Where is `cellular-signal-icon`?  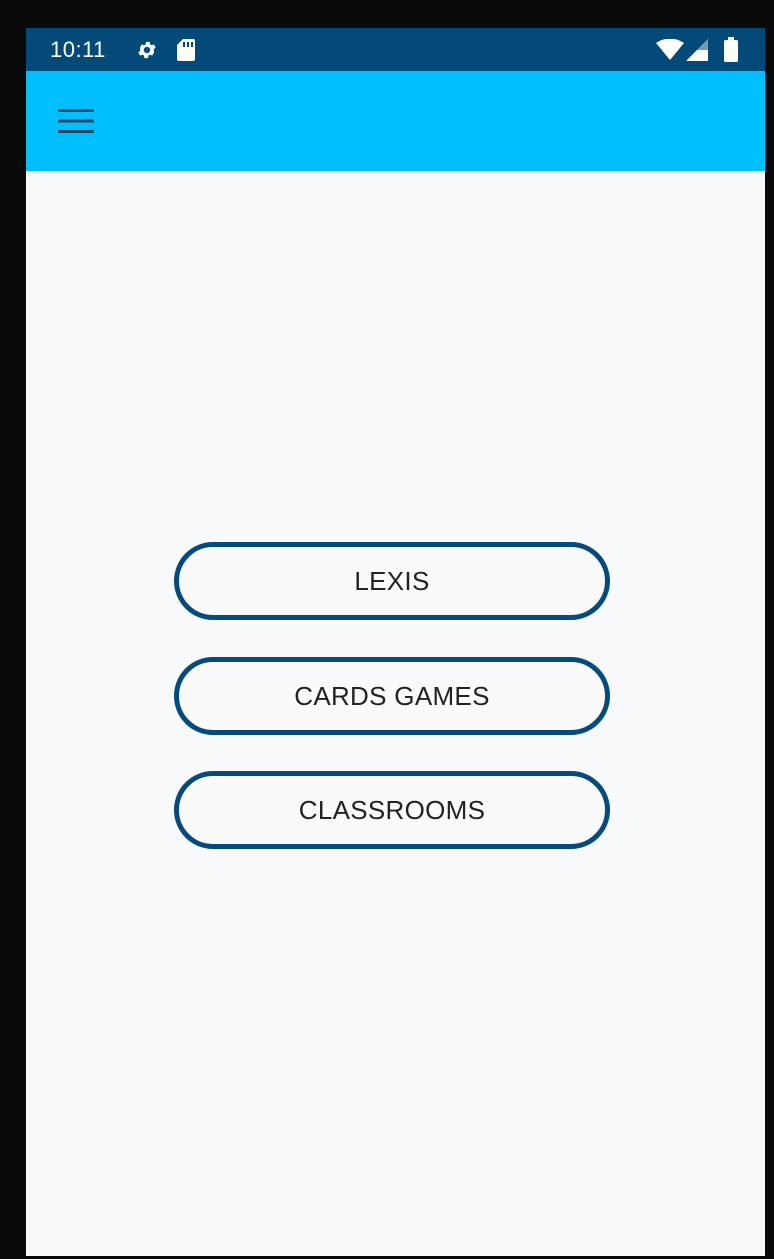 cellular-signal-icon is located at coordinates (697, 50).